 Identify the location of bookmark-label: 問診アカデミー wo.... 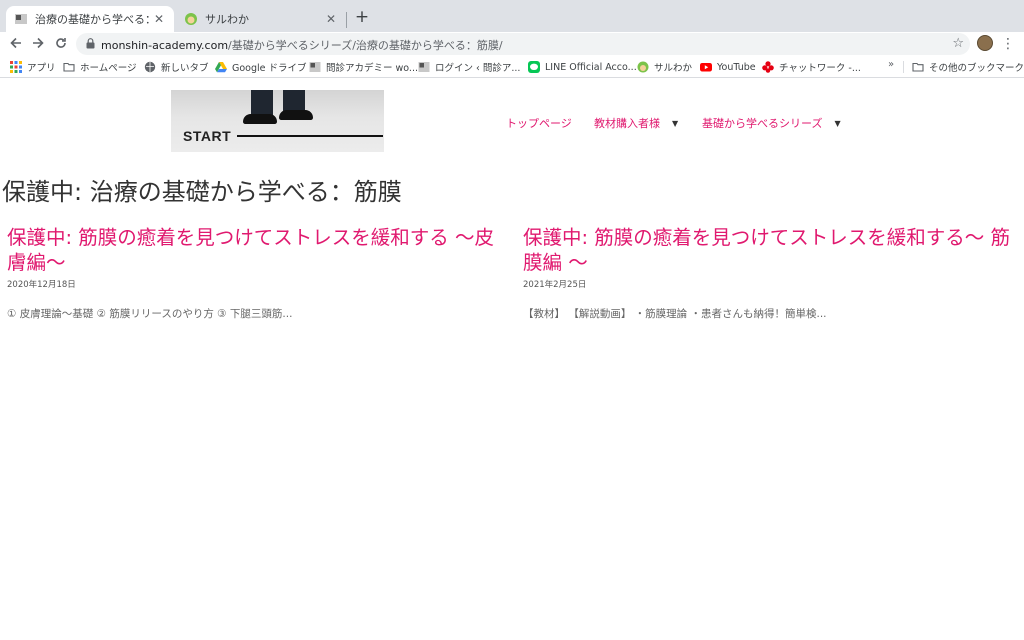
(372, 68).